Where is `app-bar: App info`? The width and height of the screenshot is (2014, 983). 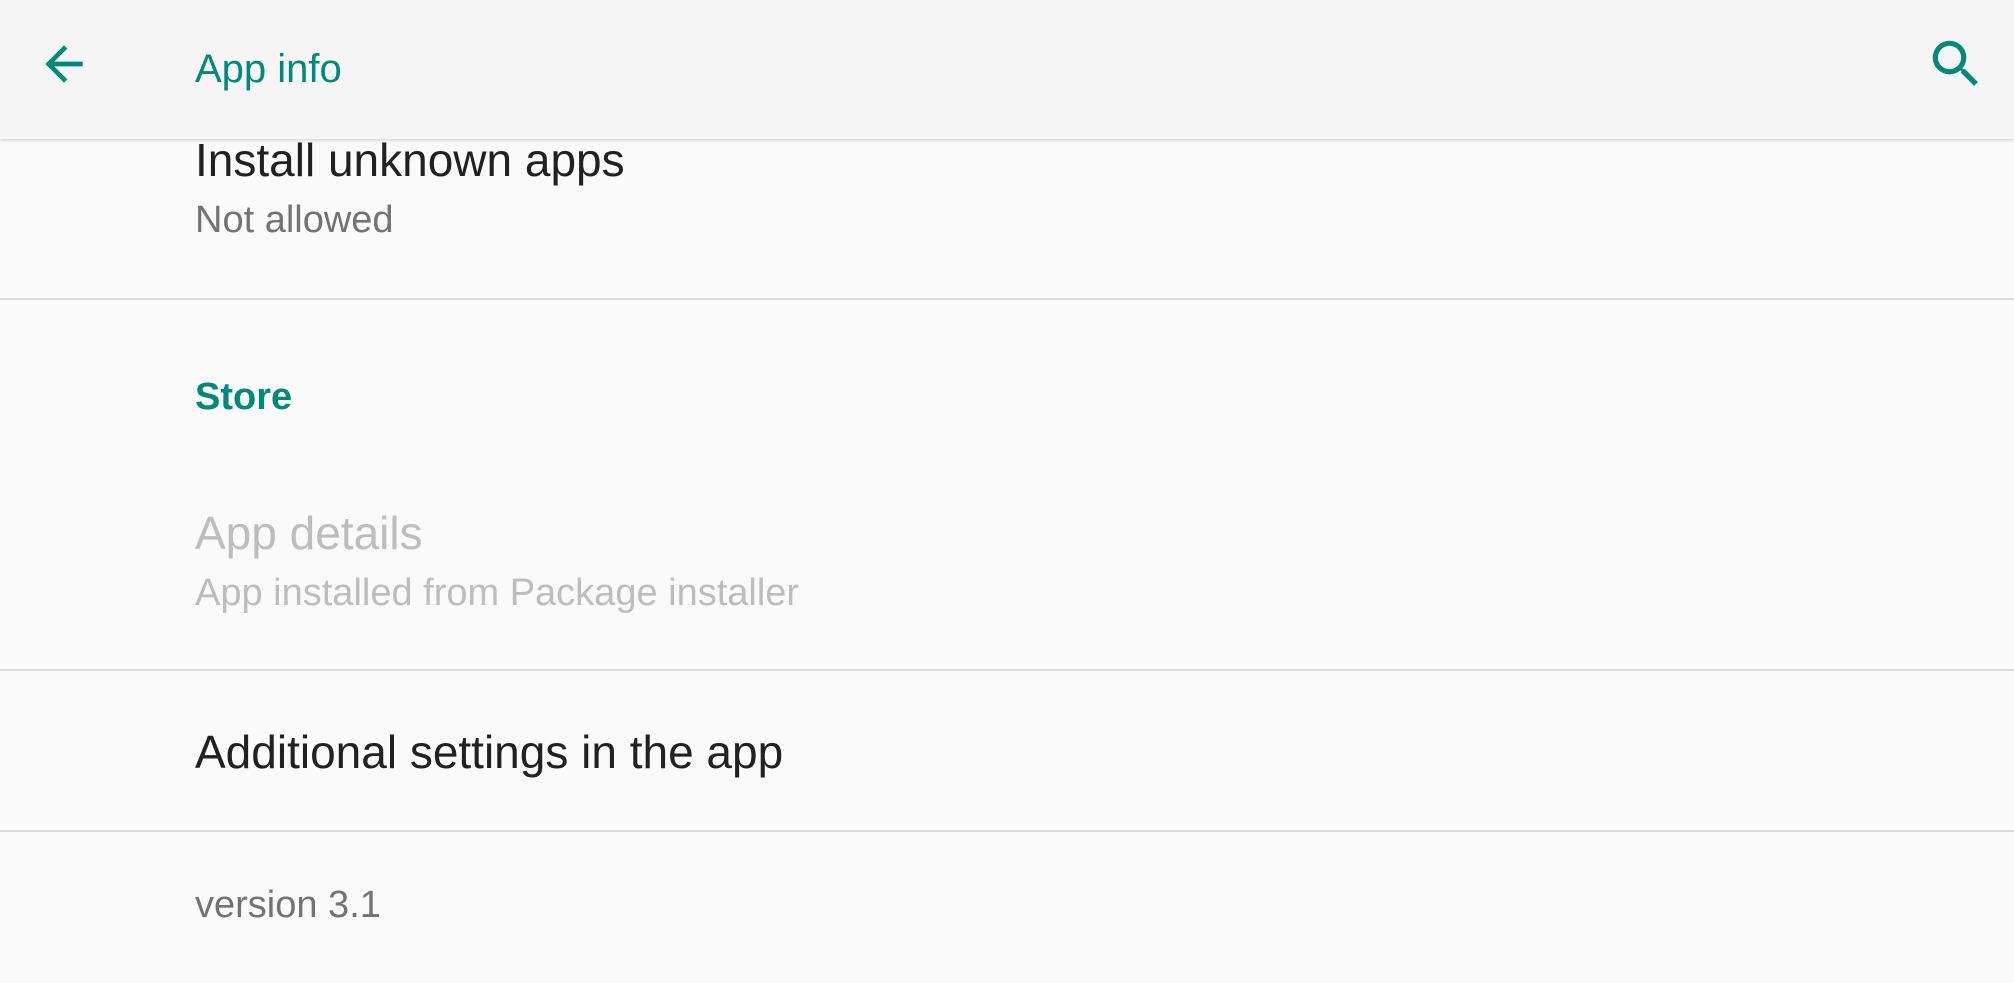
app-bar: App info is located at coordinates (1007, 69).